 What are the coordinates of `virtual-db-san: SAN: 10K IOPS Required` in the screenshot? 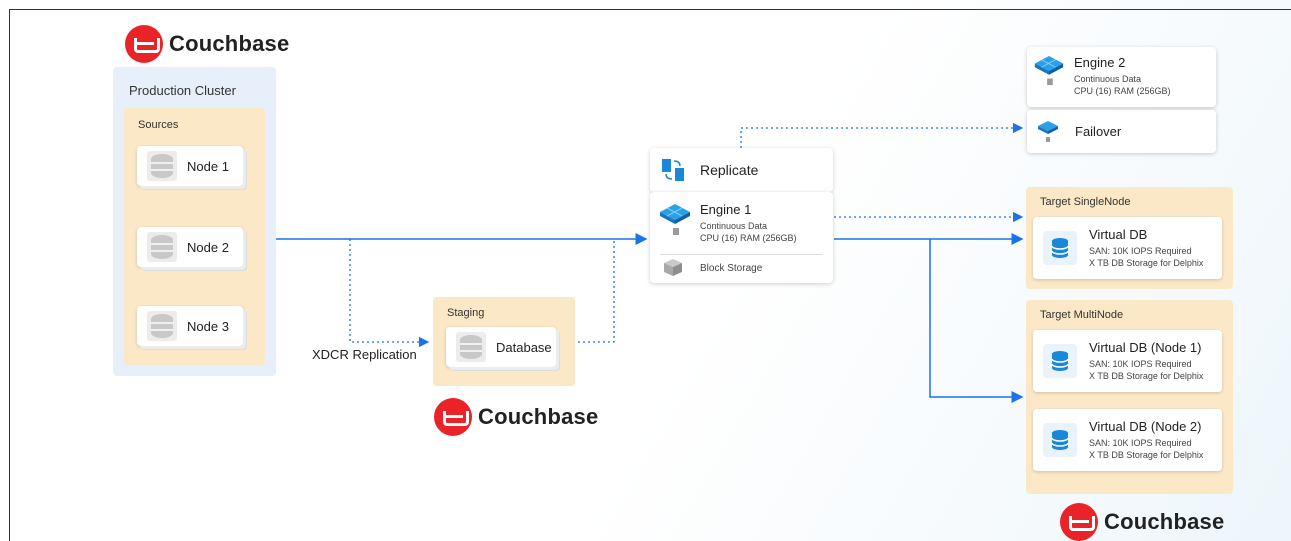 It's located at (1140, 251).